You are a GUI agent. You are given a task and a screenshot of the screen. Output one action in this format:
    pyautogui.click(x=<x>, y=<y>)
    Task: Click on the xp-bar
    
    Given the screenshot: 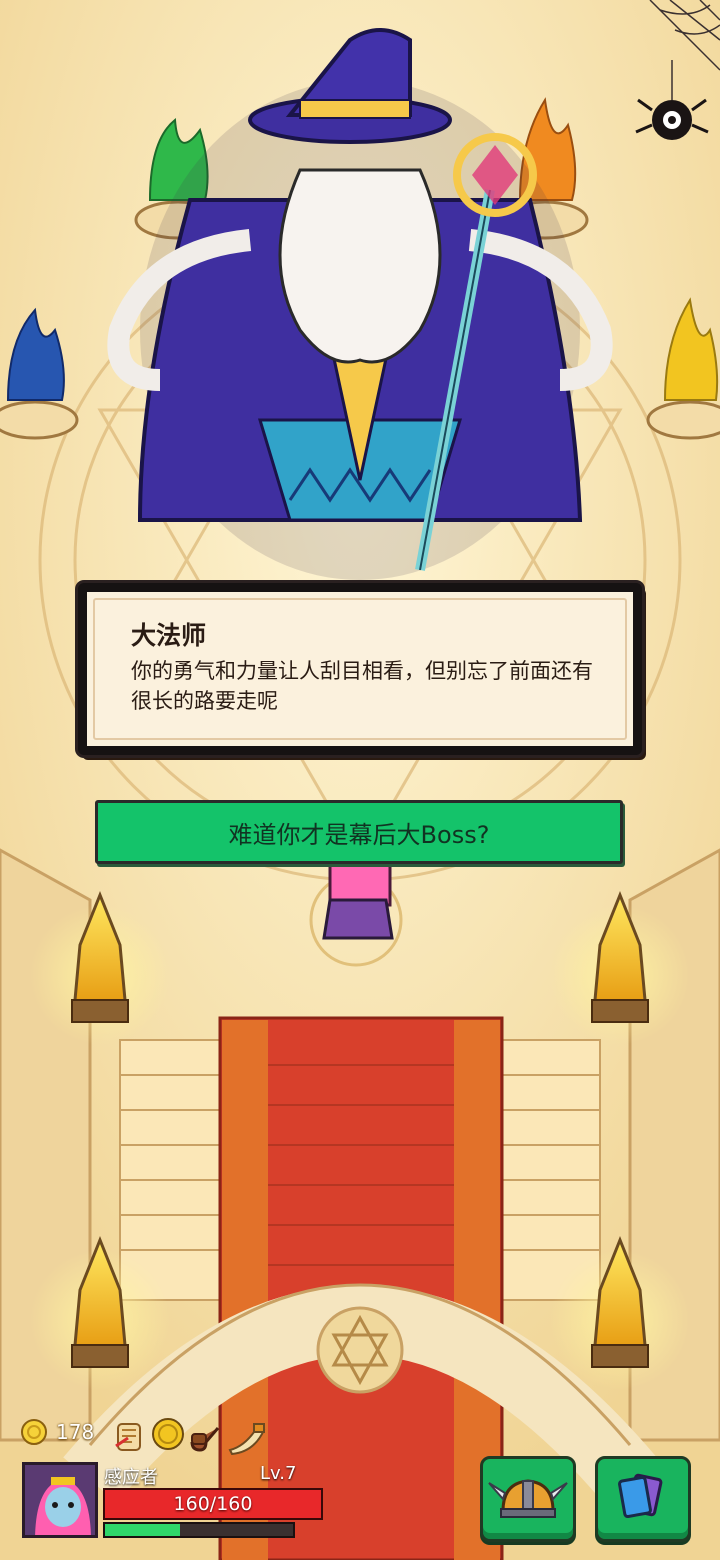 What is the action you would take?
    pyautogui.click(x=199, y=1530)
    